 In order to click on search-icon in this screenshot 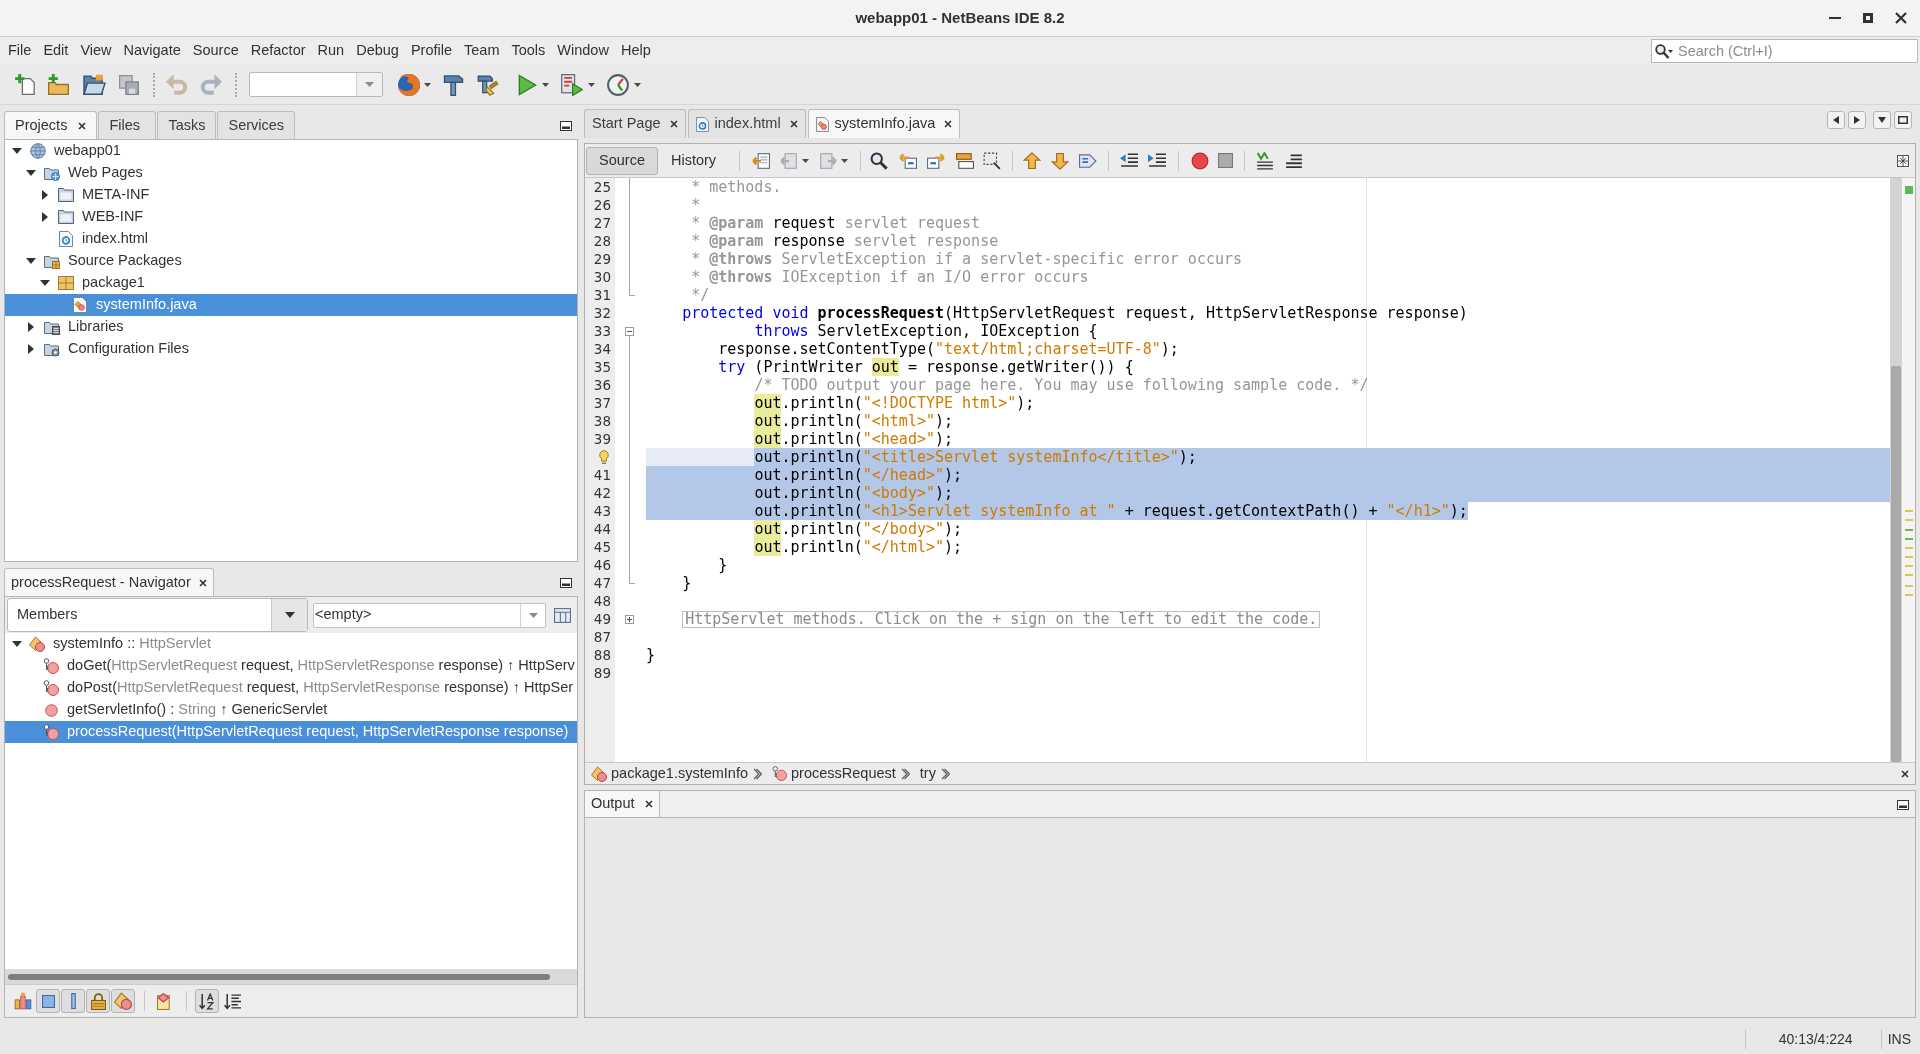, I will do `click(879, 160)`.